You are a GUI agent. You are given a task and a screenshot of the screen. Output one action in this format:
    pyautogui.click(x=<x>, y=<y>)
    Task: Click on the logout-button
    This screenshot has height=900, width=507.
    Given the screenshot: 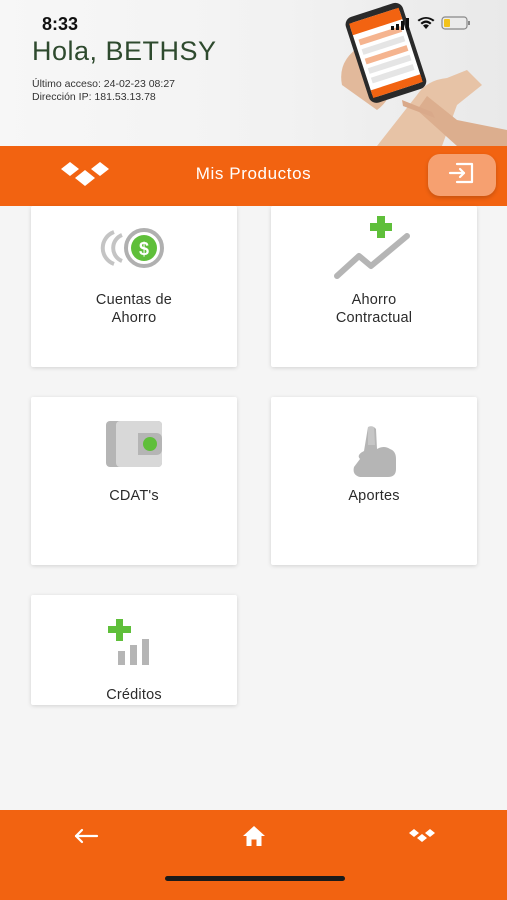 What is the action you would take?
    pyautogui.click(x=462, y=175)
    